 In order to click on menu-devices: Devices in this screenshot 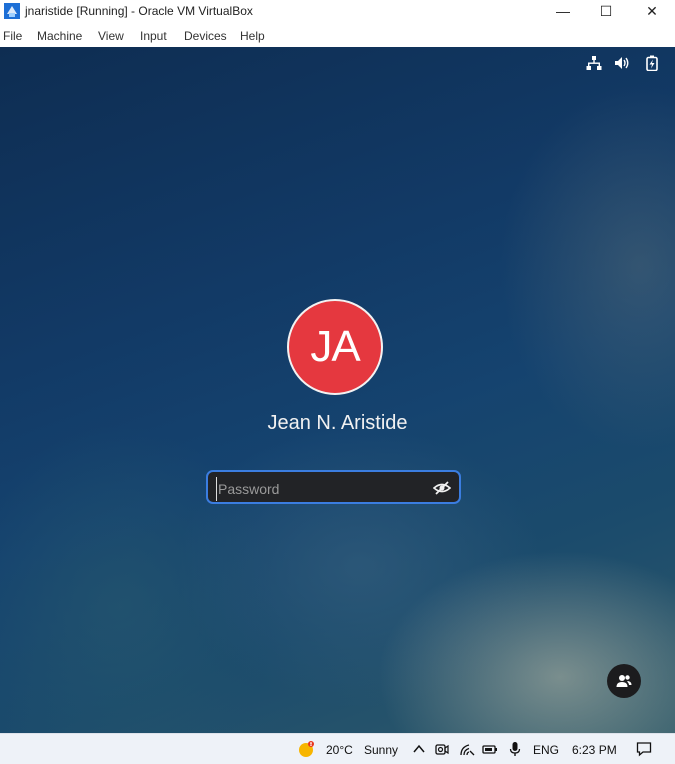, I will do `click(205, 36)`.